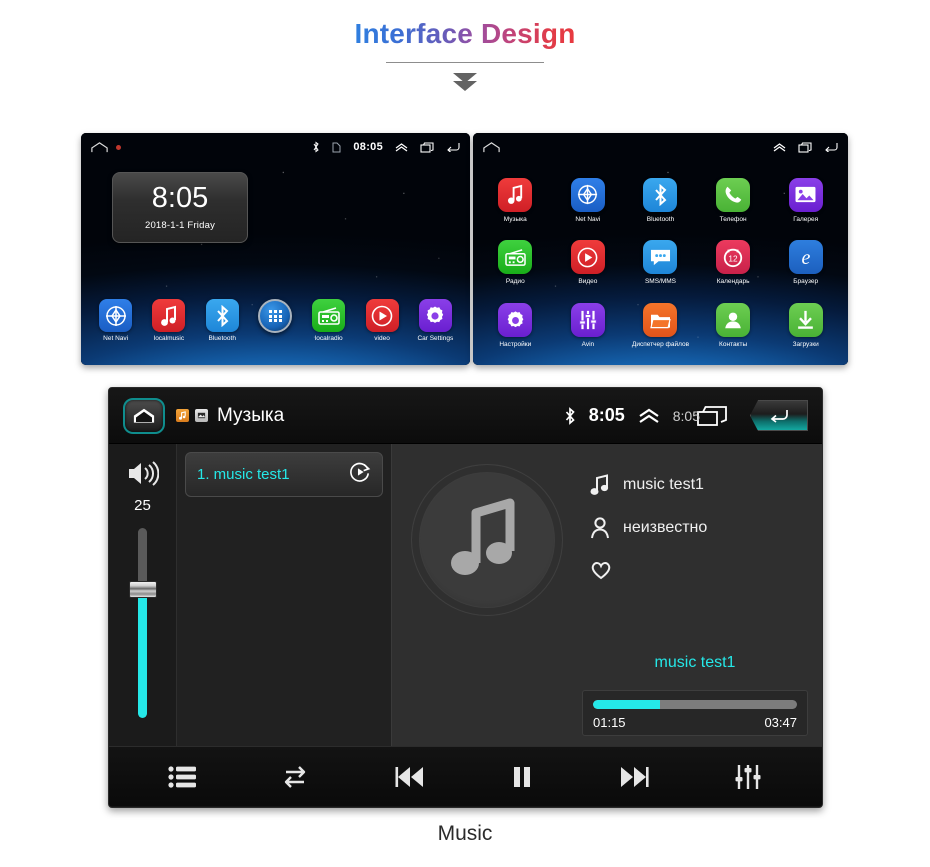  I want to click on dock-item-bluetooth: Bluetooth, so click(222, 320).